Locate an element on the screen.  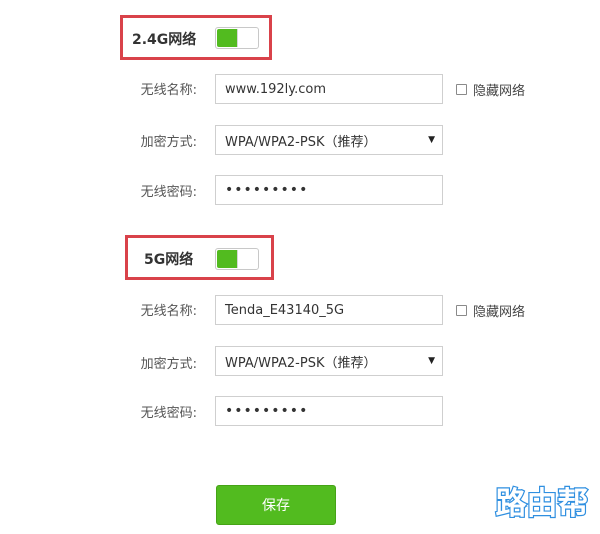
band-24g-password-input: ••••••••• is located at coordinates (329, 190).